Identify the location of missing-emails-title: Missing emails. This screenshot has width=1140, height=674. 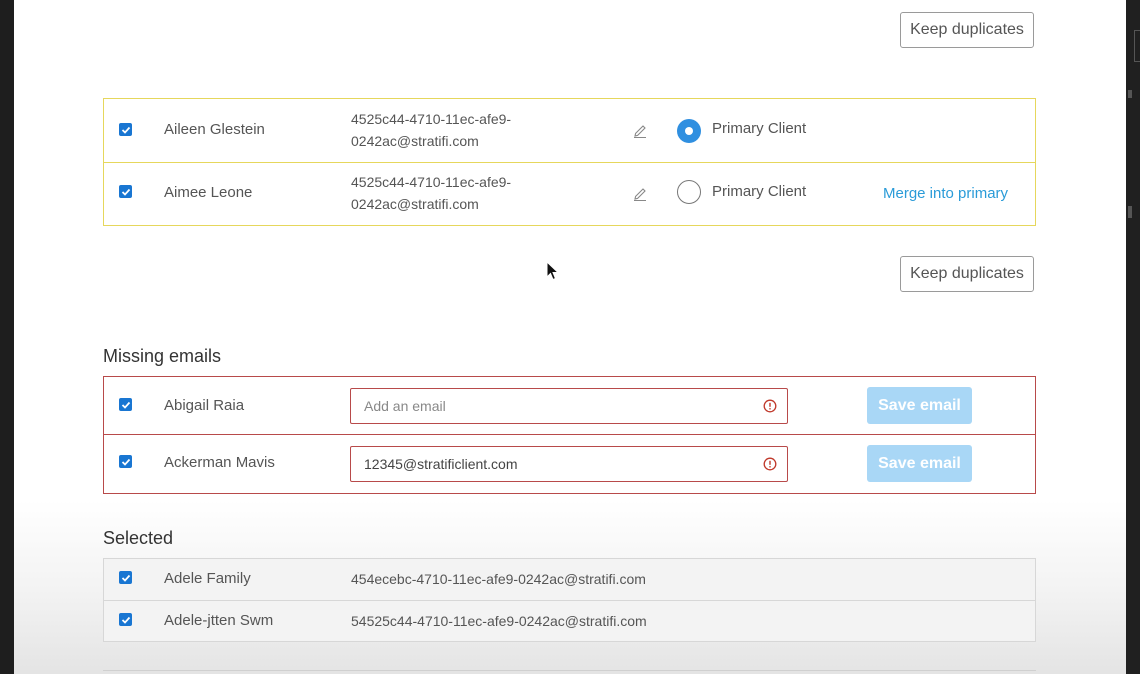
(162, 356).